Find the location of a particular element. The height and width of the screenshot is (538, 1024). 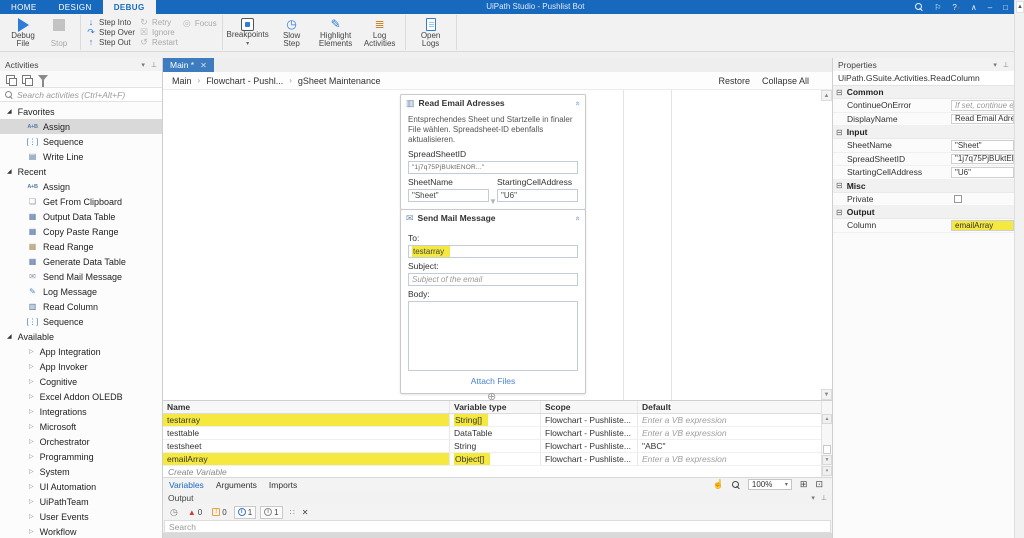

activity-category: ▷ UI Automation is located at coordinates (81, 486).